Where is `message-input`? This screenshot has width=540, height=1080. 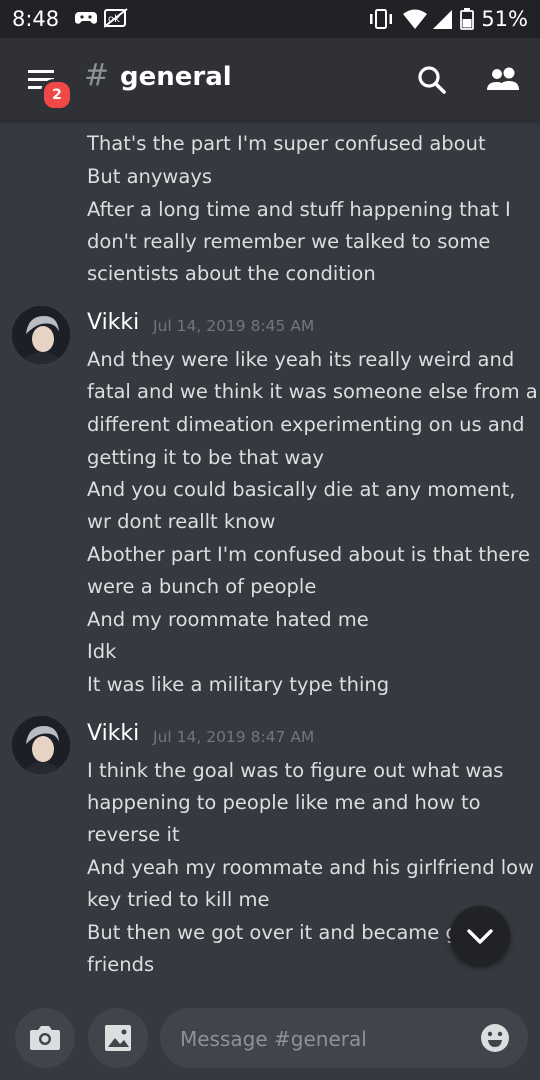
message-input is located at coordinates (320, 1039).